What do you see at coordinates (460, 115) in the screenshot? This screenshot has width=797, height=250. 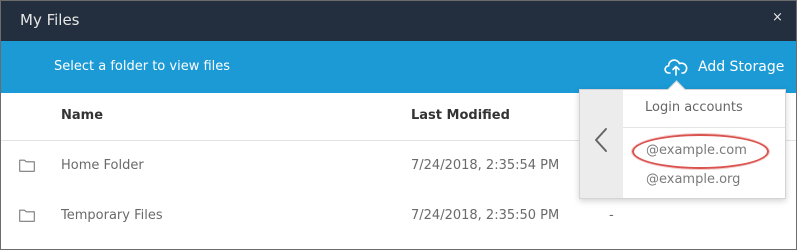 I see `column-header-last-modified: Last Modified` at bounding box center [460, 115].